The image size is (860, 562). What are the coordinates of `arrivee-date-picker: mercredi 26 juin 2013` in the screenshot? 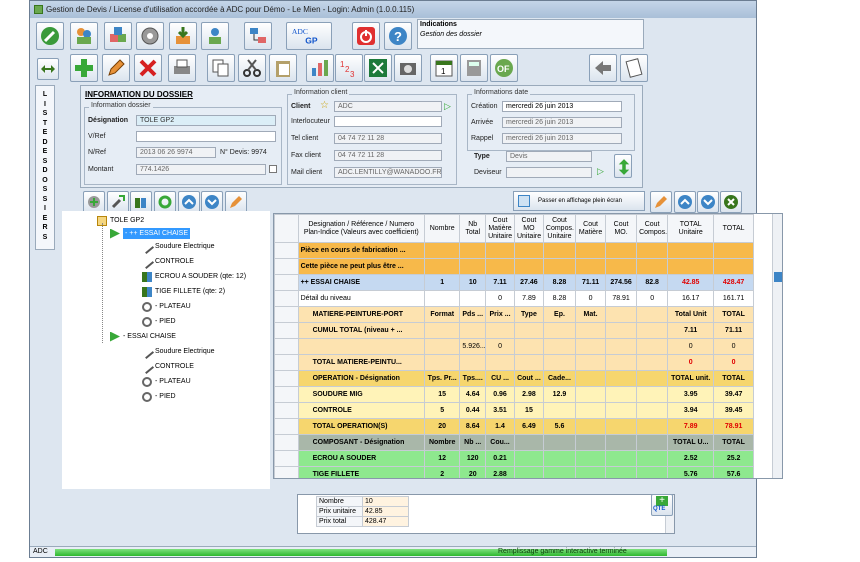 It's located at (562, 122).